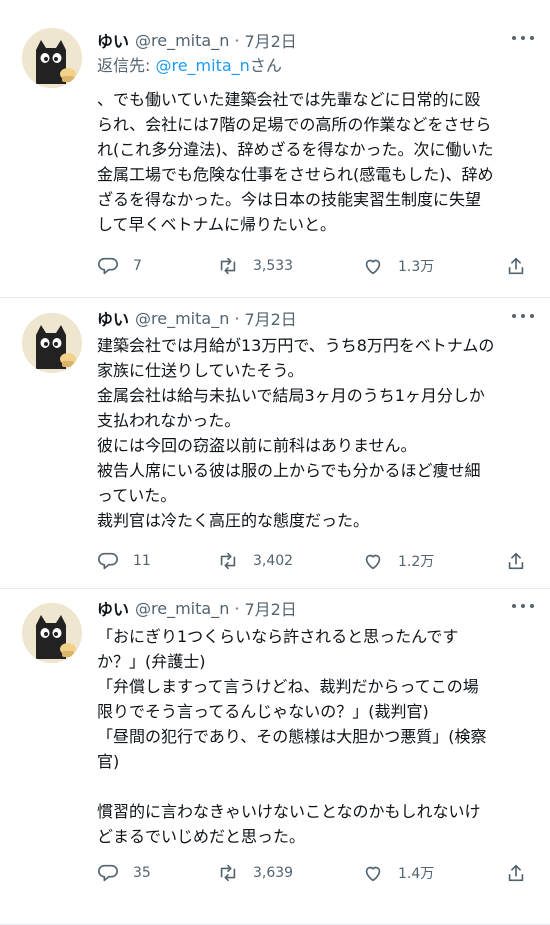  I want to click on like-button: 1.3万, so click(398, 266).